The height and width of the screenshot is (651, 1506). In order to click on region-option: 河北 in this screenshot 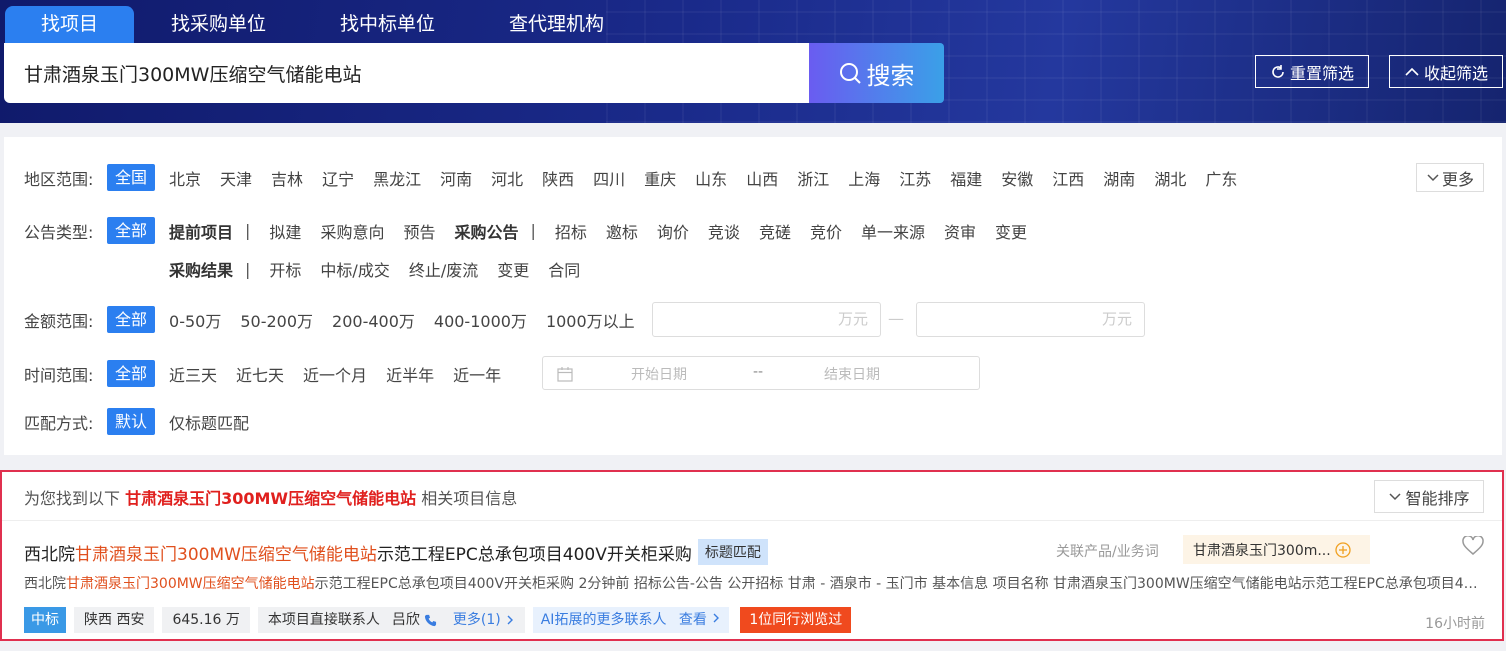, I will do `click(507, 178)`.